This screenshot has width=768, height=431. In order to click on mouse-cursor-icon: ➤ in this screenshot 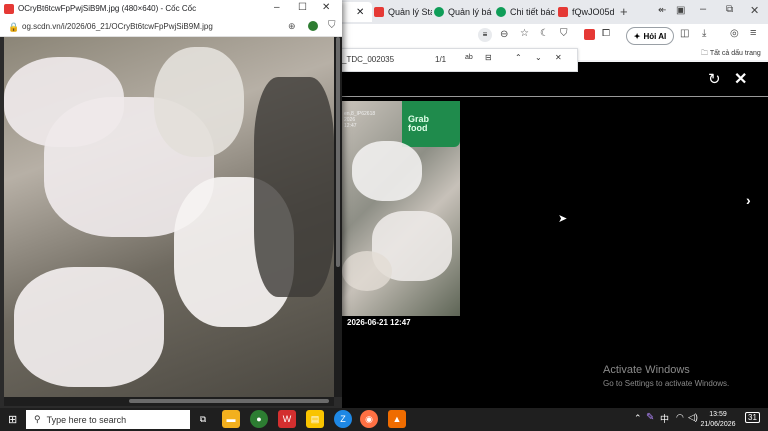, I will do `click(563, 219)`.